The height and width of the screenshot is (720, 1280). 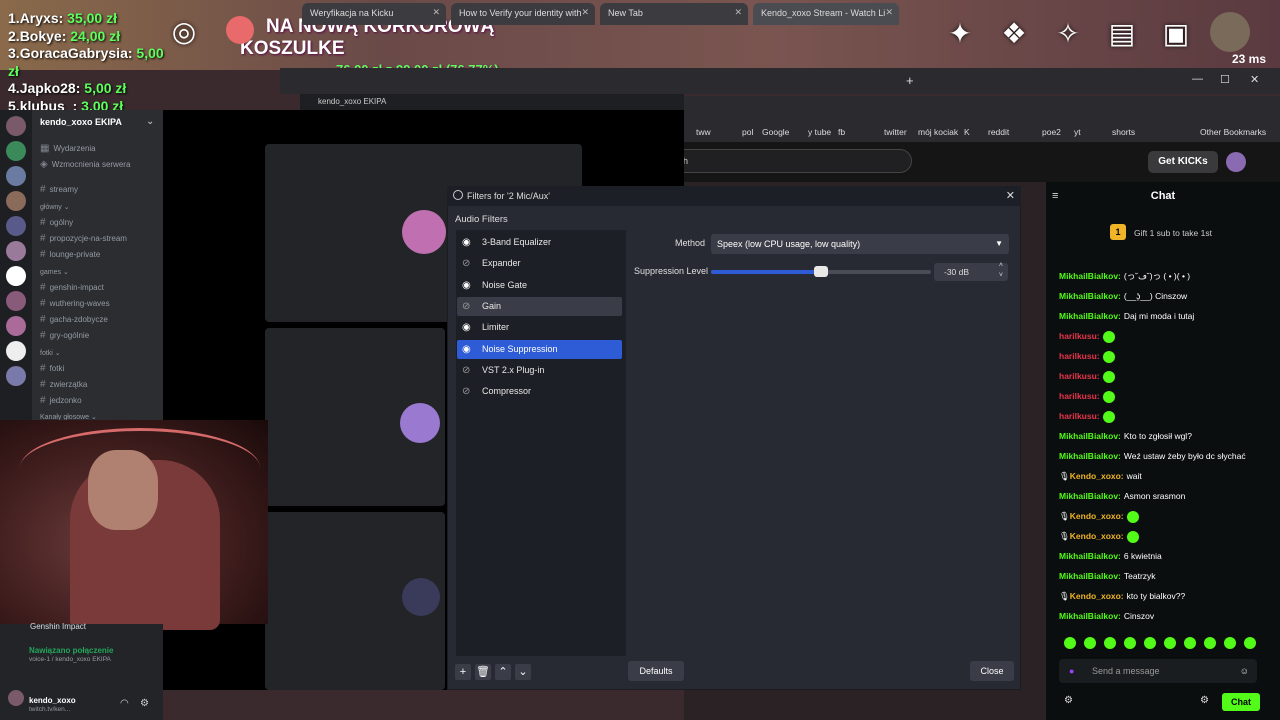 I want to click on send-chat-button: Chat, so click(x=1241, y=702).